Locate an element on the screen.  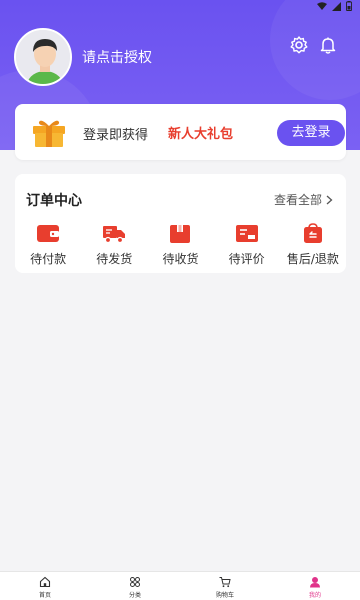
order-pending-receipt: 待收货 is located at coordinates (180, 244).